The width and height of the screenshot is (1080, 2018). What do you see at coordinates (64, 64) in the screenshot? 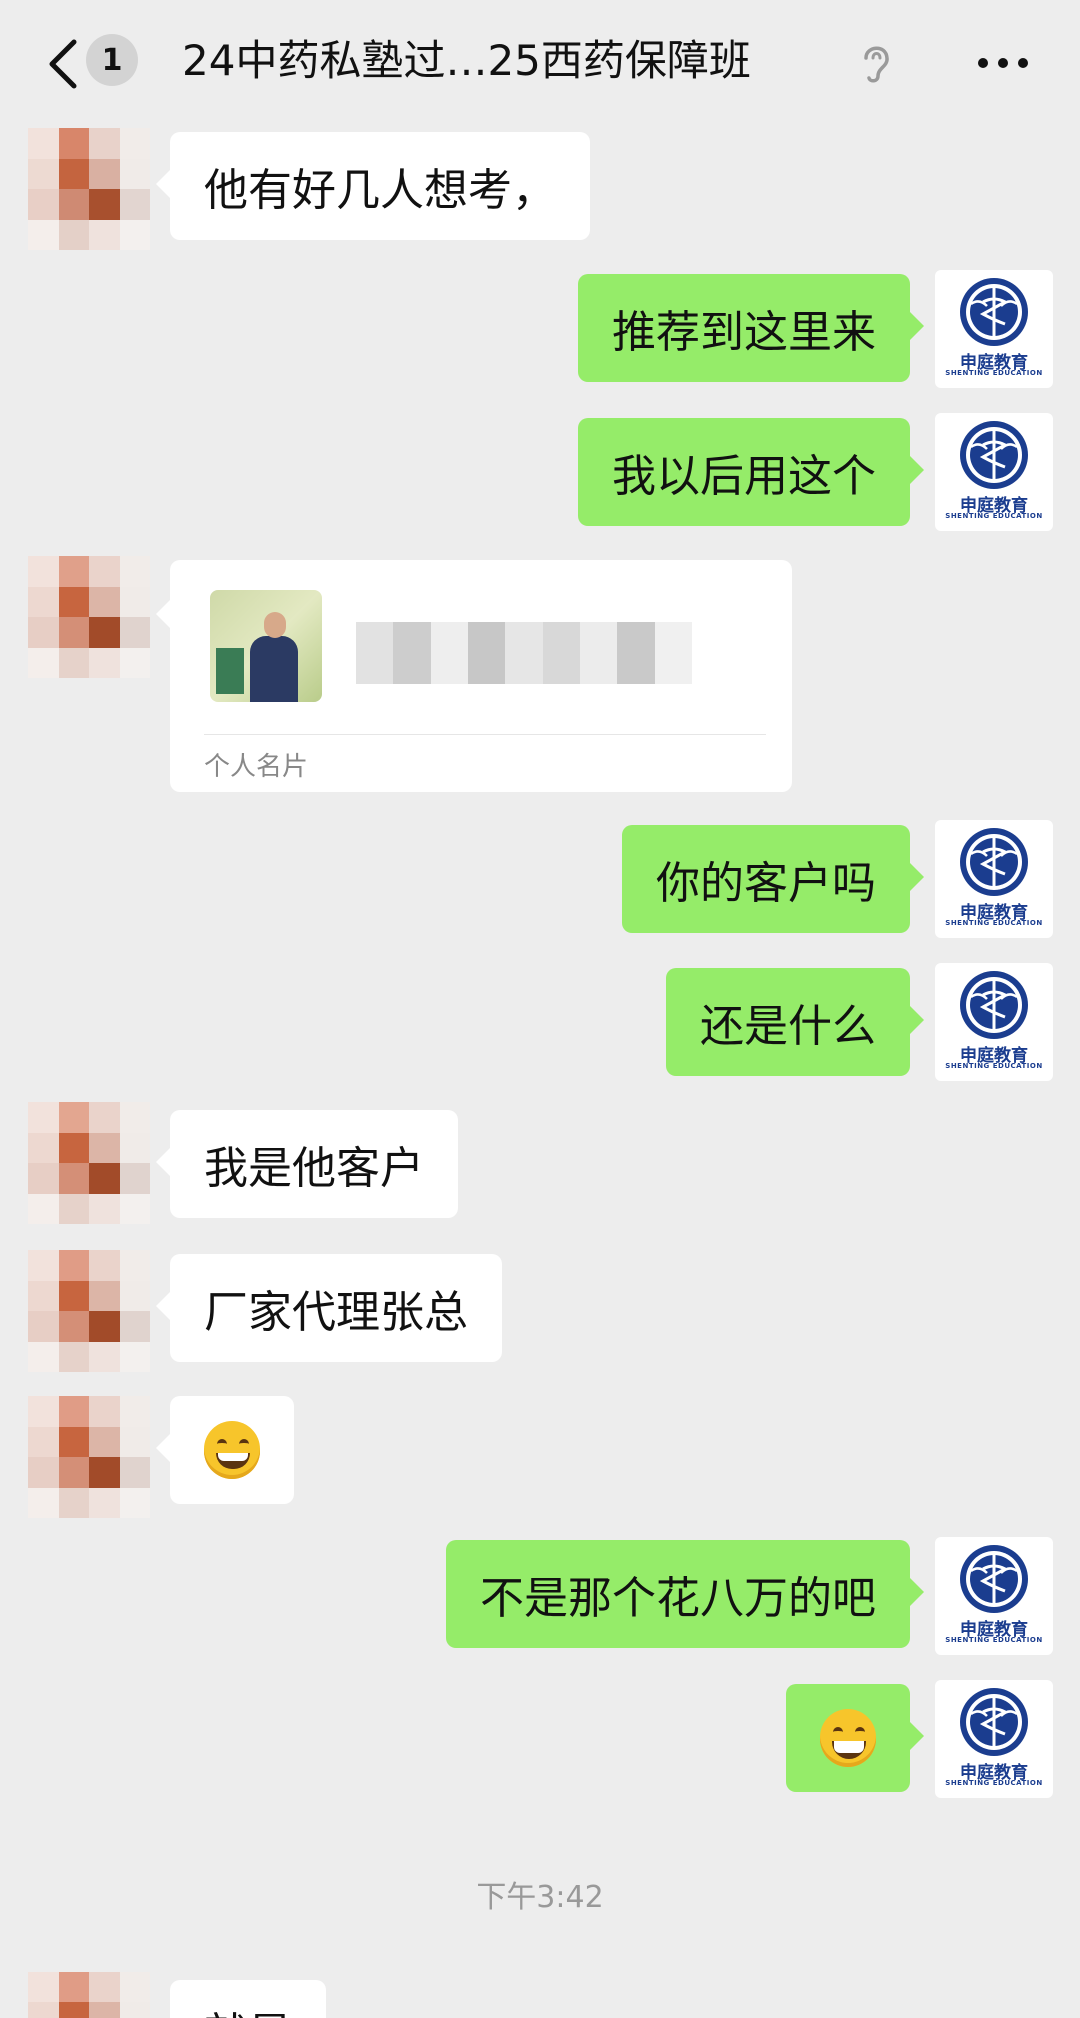
I see `chevron-left-icon` at bounding box center [64, 64].